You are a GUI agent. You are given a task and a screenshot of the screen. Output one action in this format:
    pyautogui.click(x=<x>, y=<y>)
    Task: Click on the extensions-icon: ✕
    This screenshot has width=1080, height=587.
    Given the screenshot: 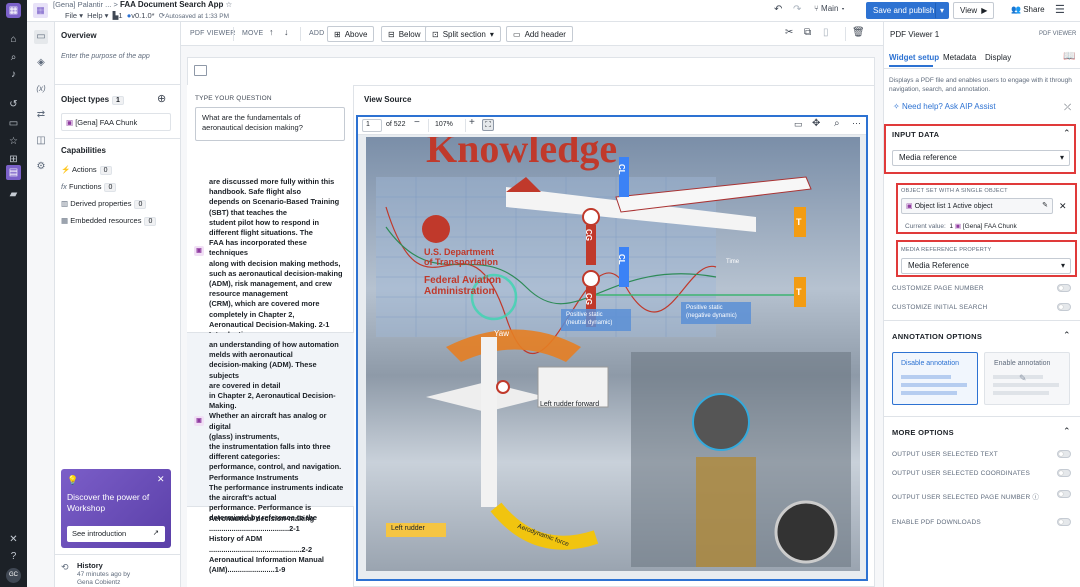 What is the action you would take?
    pyautogui.click(x=13, y=539)
    